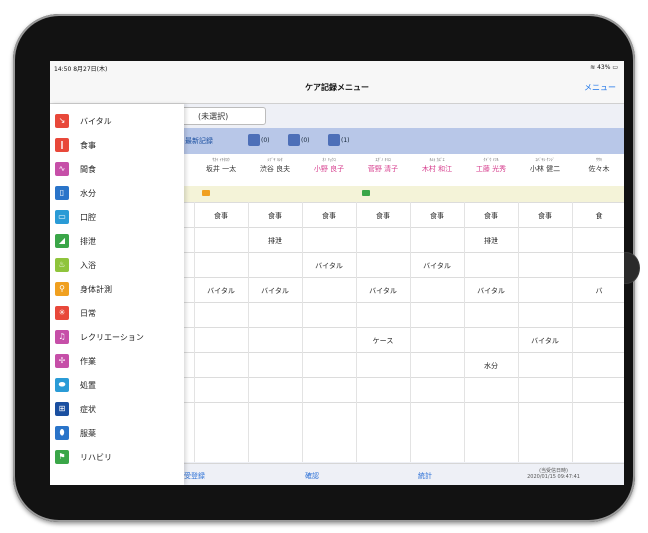  Describe the element at coordinates (88, 241) in the screenshot. I see `sidebar-item-label: 排泄` at that location.